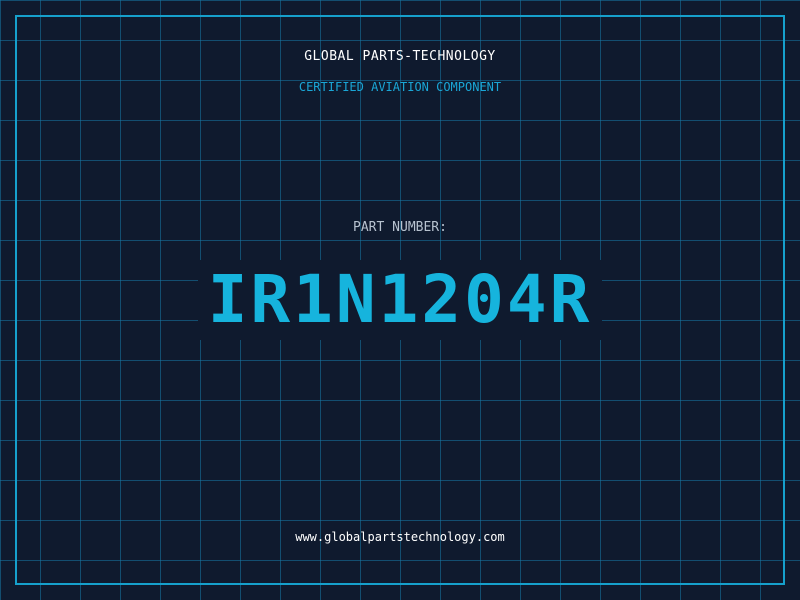 The height and width of the screenshot is (600, 800). Describe the element at coordinates (400, 56) in the screenshot. I see `company-name: GLOBAL PARTS-TECHNOLOGY` at that location.